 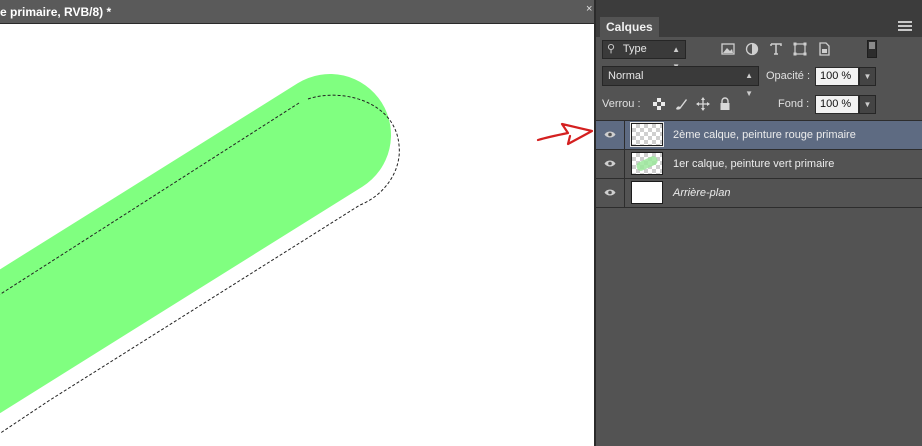 I want to click on opacity-label: Opacité :, so click(x=788, y=76).